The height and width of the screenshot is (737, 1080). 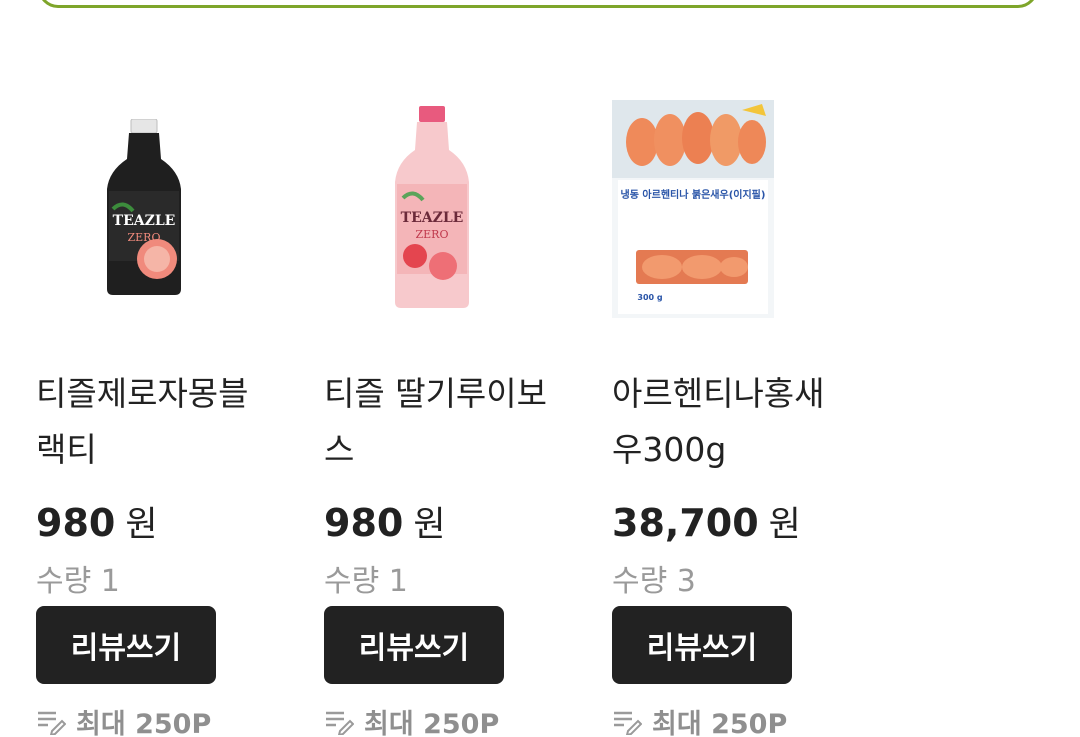 What do you see at coordinates (693, 209) in the screenshot?
I see `frozen-shrimp-pack-image: 냉동 아르헨티나 붉은새우(이지필) 300 g` at bounding box center [693, 209].